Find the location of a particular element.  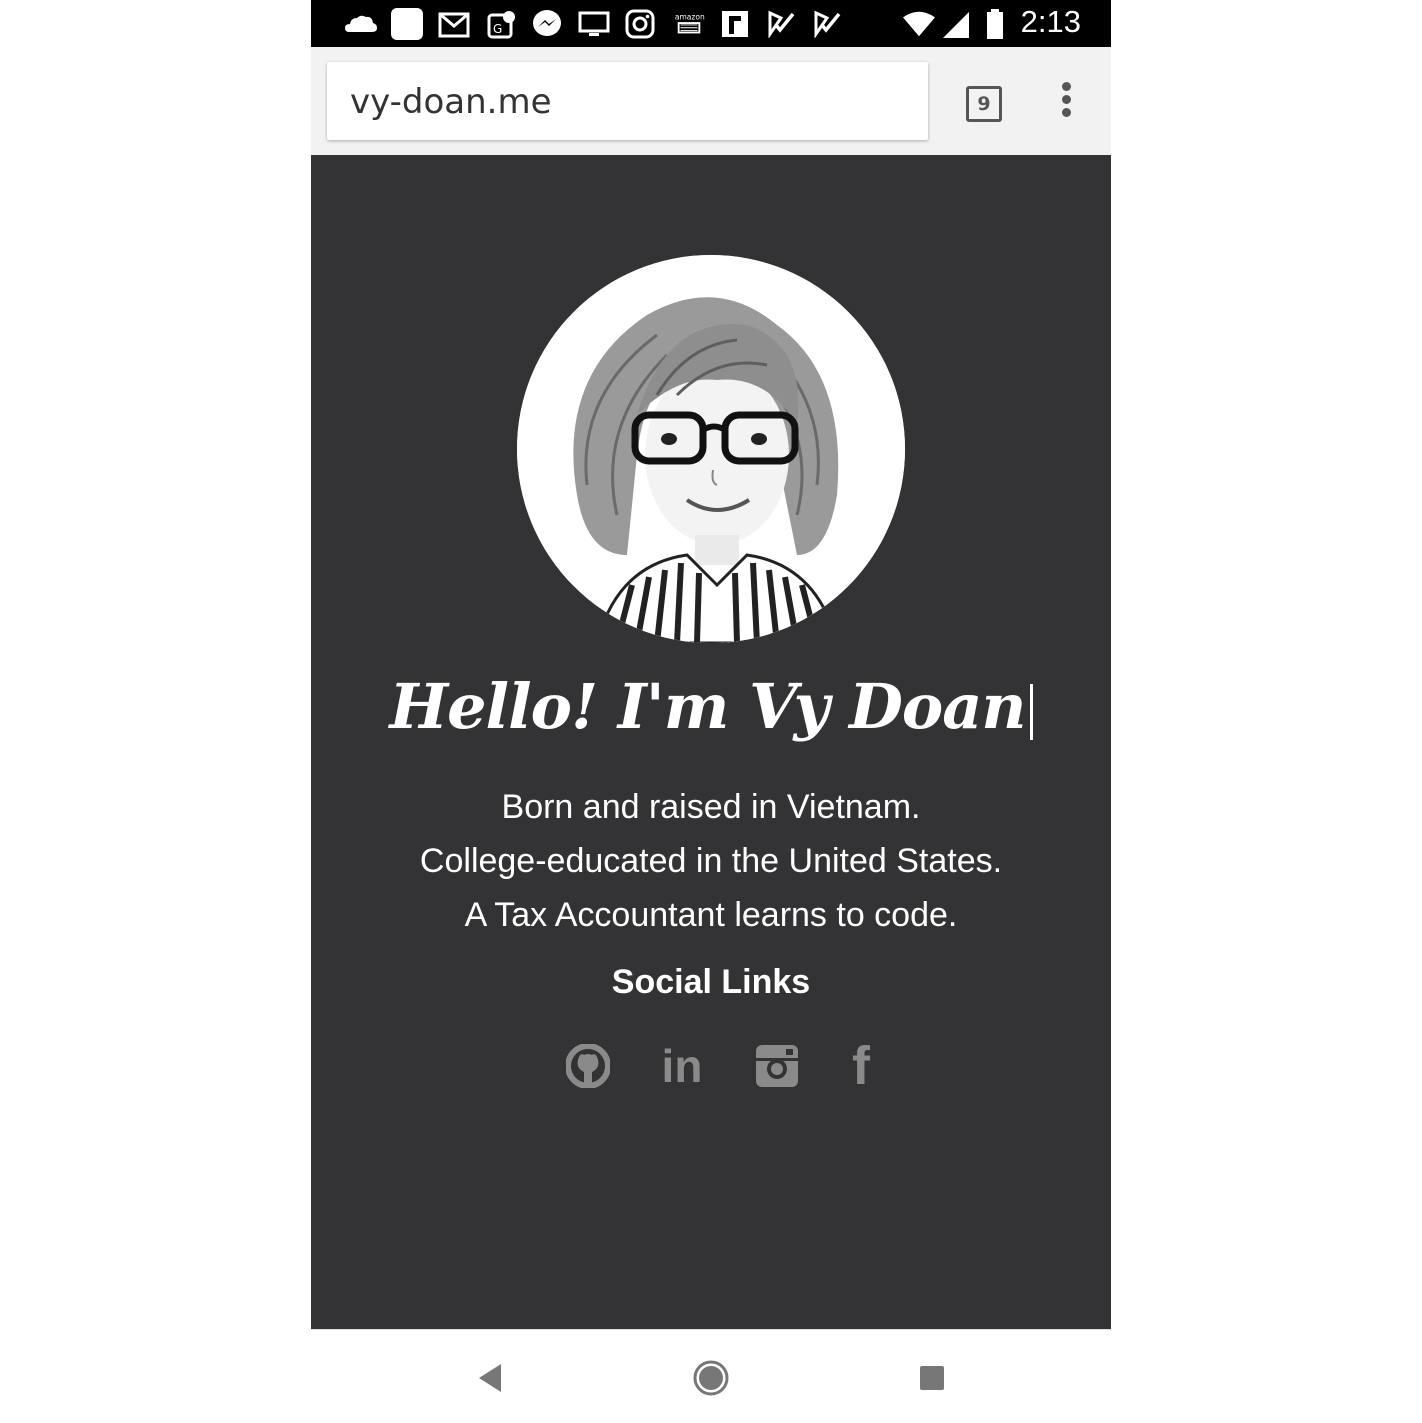

browser-toolbar: vy-doan.me 9 is located at coordinates (711, 101).